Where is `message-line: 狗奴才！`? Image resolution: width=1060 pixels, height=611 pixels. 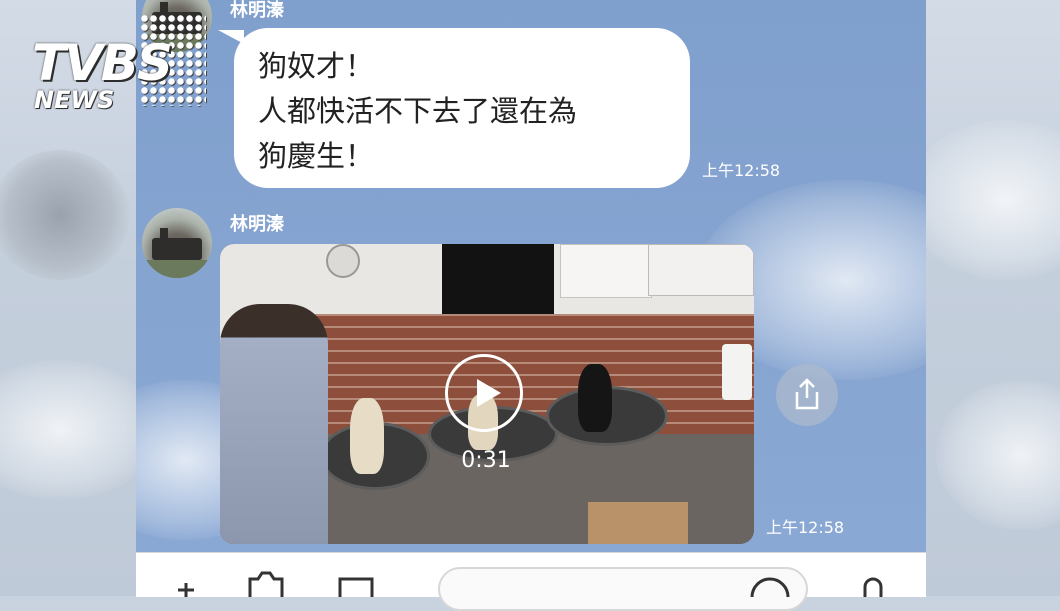
message-line: 狗奴才！ is located at coordinates (316, 66).